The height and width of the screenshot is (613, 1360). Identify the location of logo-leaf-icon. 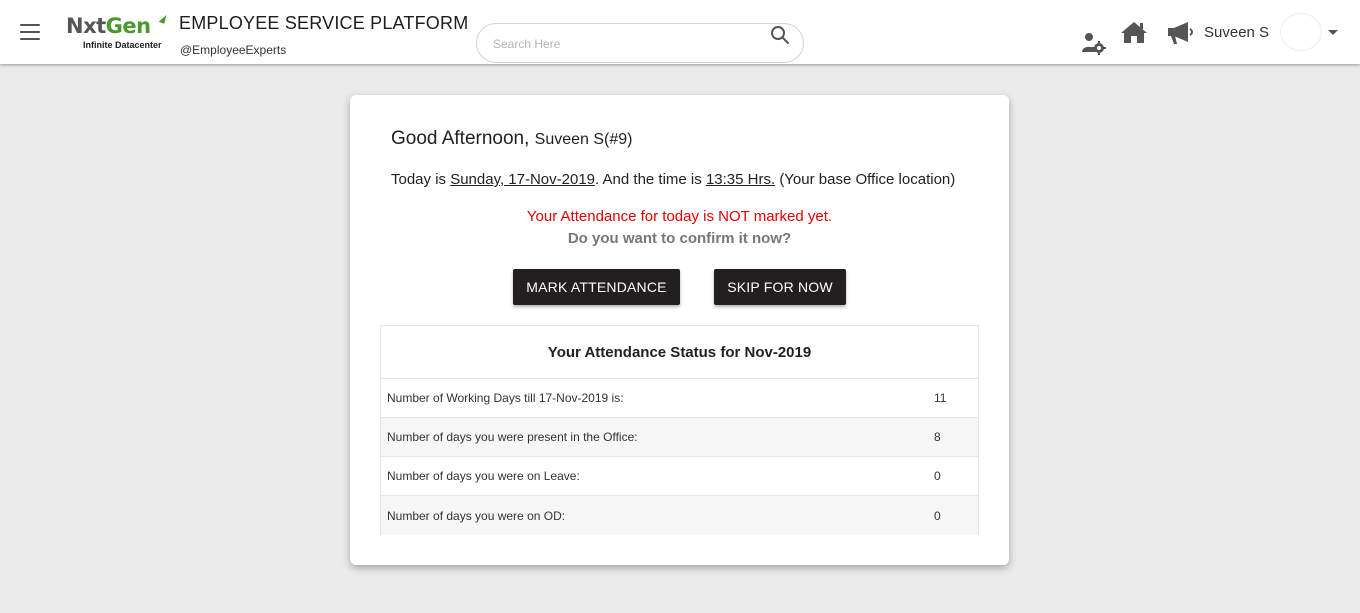
(163, 18).